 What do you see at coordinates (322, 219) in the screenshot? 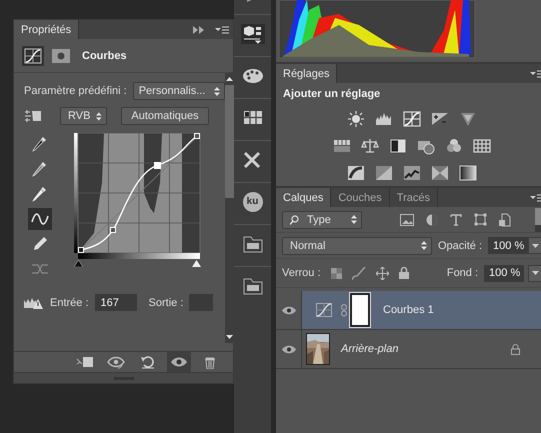
I see `filter-dropdown: Type` at bounding box center [322, 219].